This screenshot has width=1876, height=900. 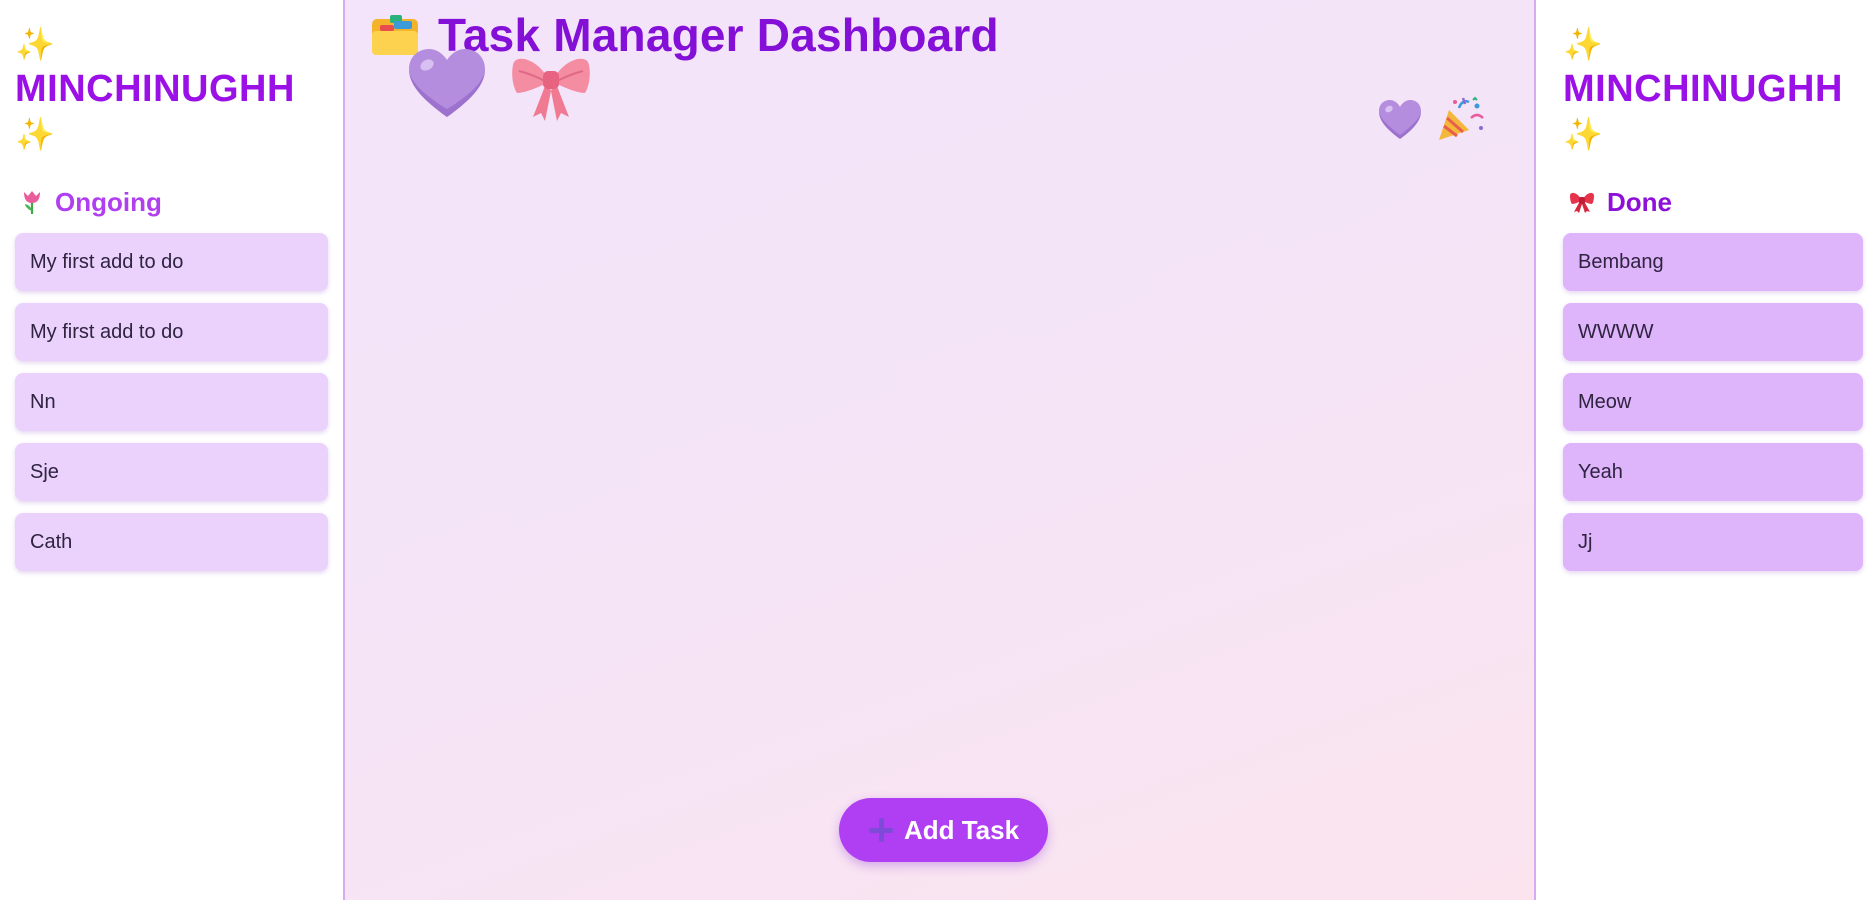 I want to click on ongoing-title: Ongoing, so click(x=108, y=201).